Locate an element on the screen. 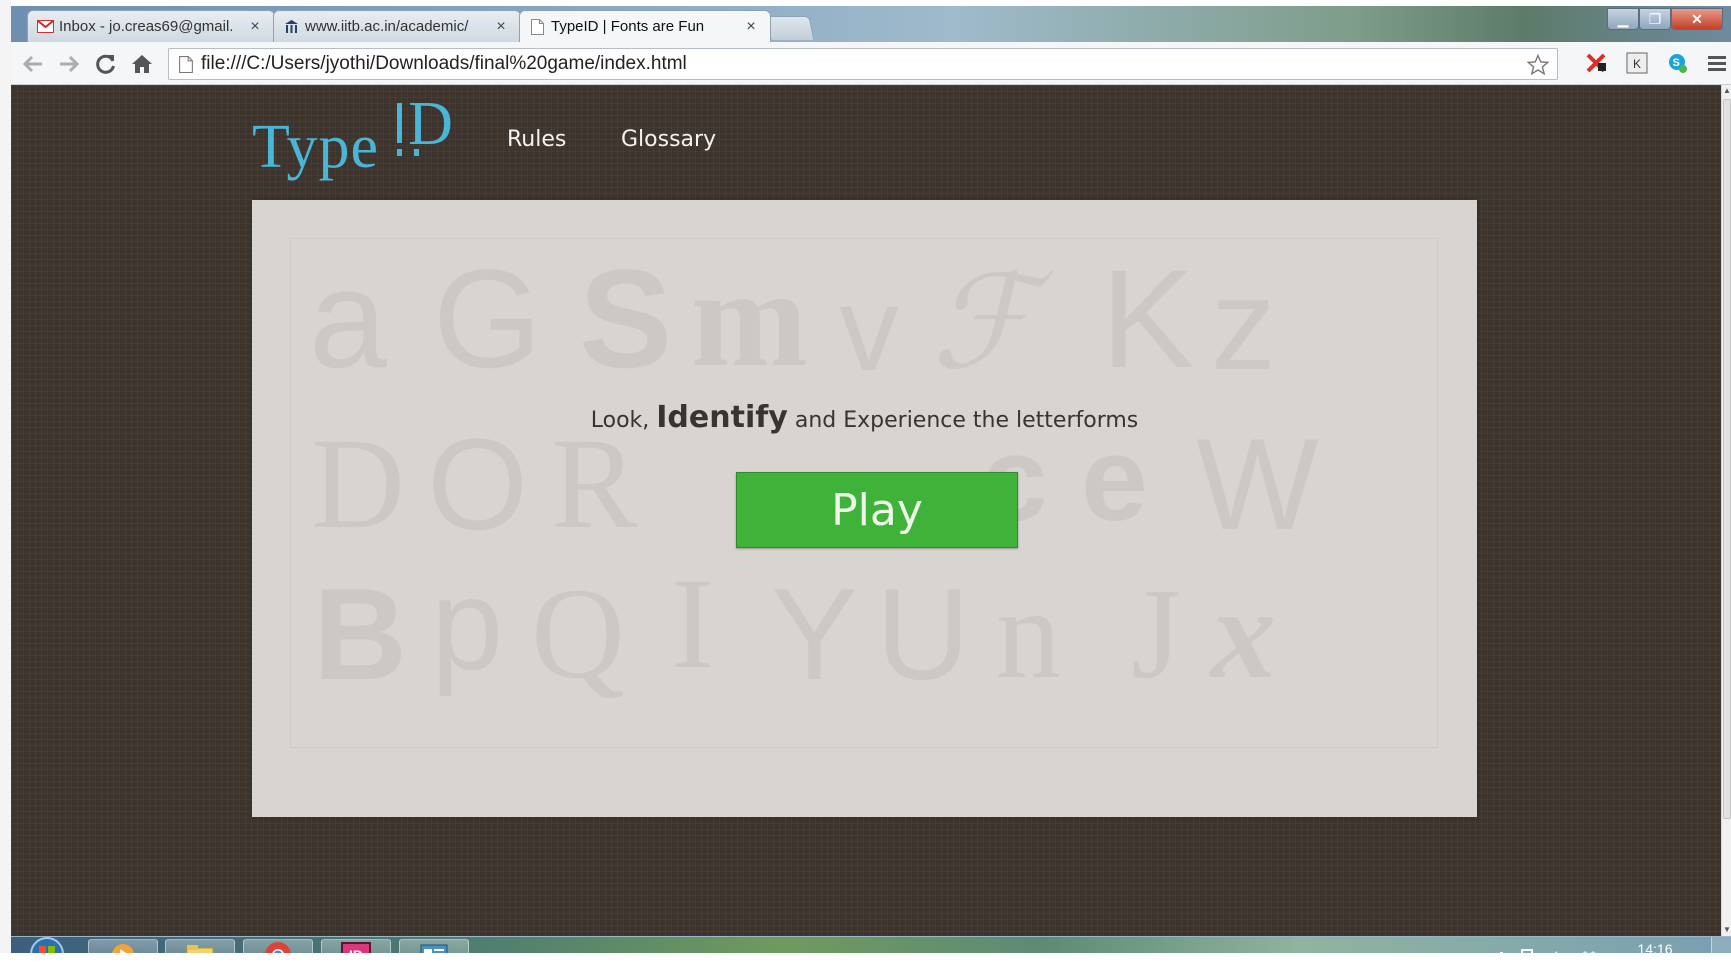 The height and width of the screenshot is (970, 1731). scrollbar-thumb is located at coordinates (1727, 459).